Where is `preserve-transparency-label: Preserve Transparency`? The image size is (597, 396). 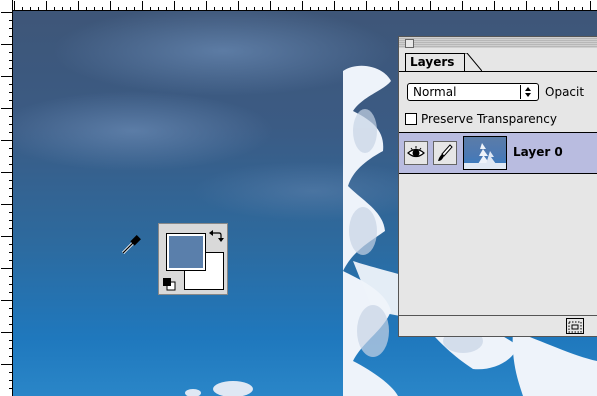
preserve-transparency-label: Preserve Transparency is located at coordinates (489, 119).